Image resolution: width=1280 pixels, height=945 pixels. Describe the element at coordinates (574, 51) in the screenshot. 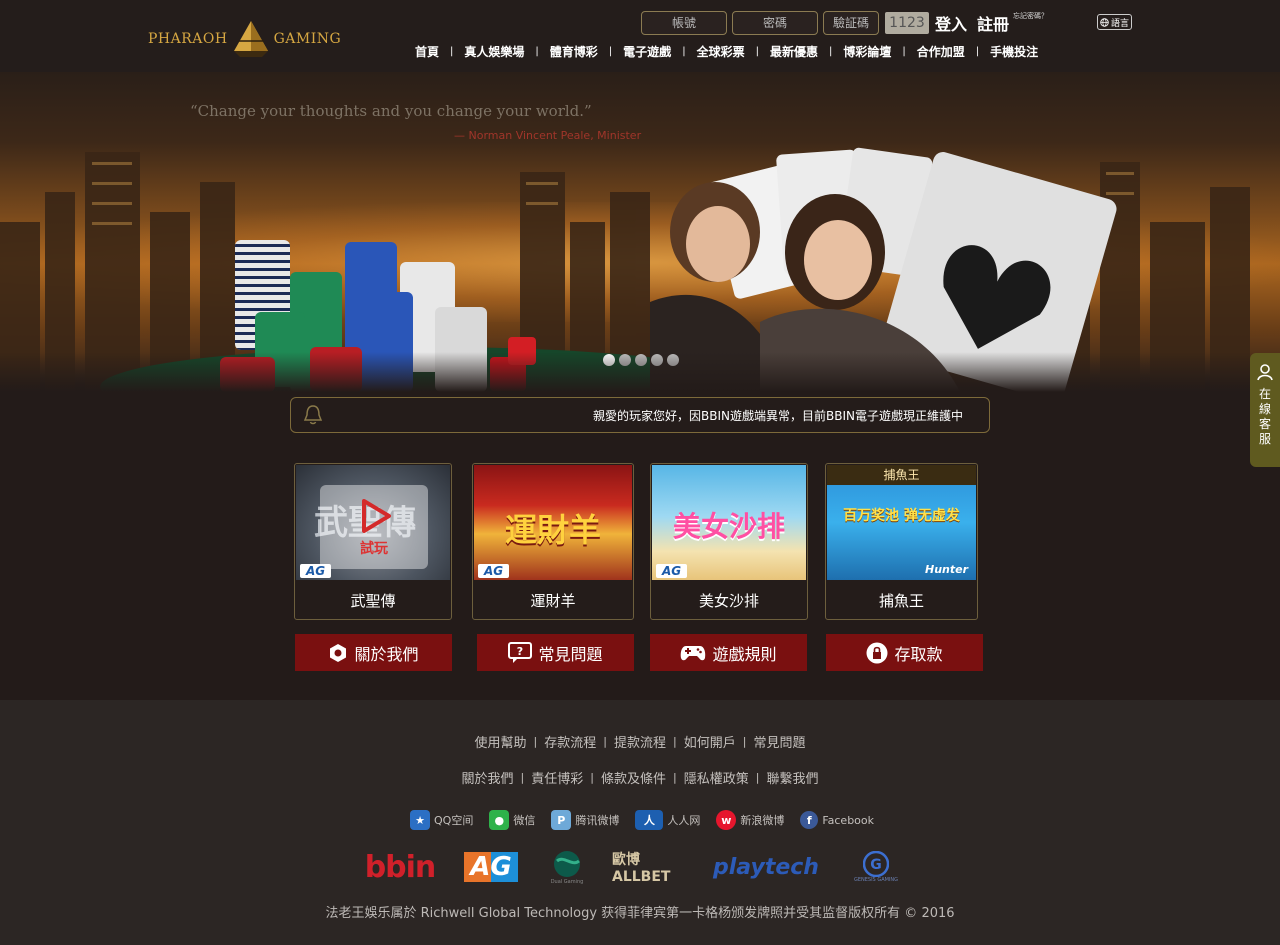

I see `nav-item-sports: 體育博彩` at that location.